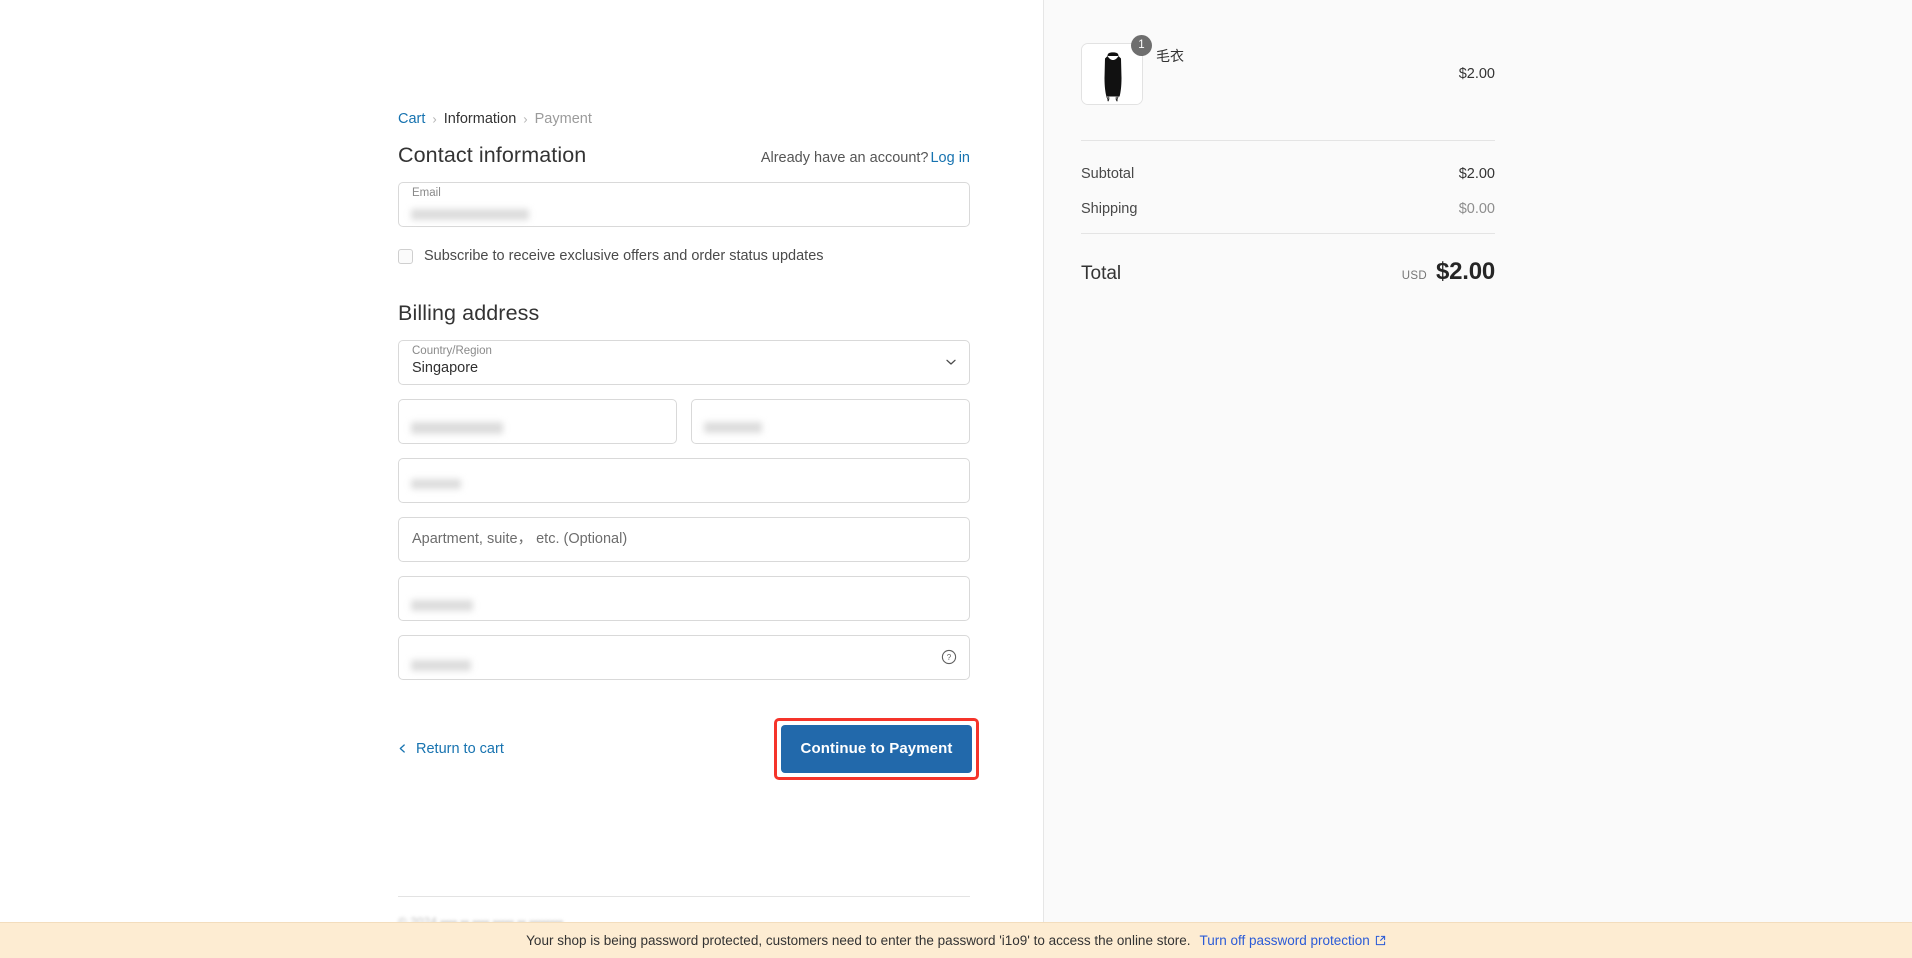  I want to click on email-field-redacted-value, so click(470, 214).